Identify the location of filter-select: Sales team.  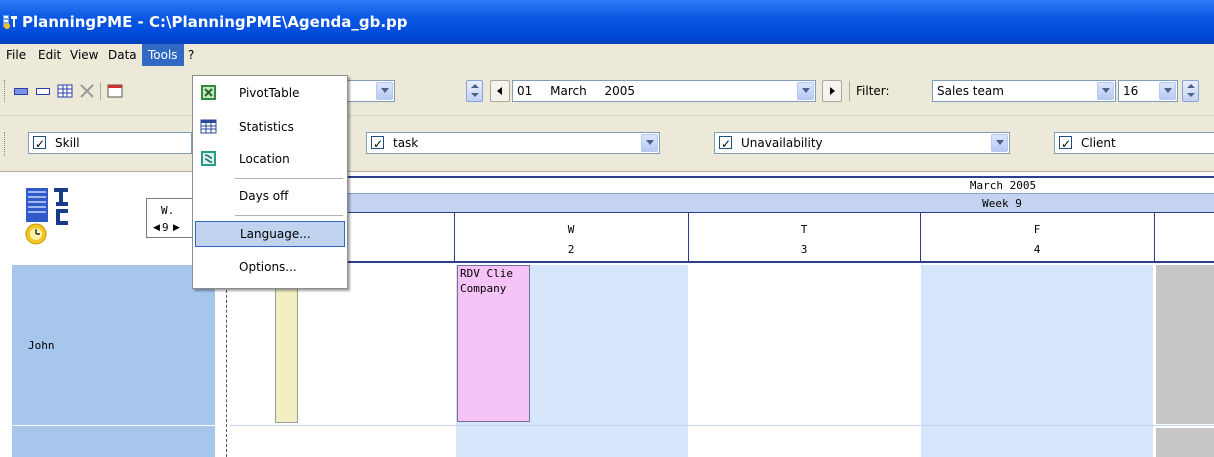
(1024, 91).